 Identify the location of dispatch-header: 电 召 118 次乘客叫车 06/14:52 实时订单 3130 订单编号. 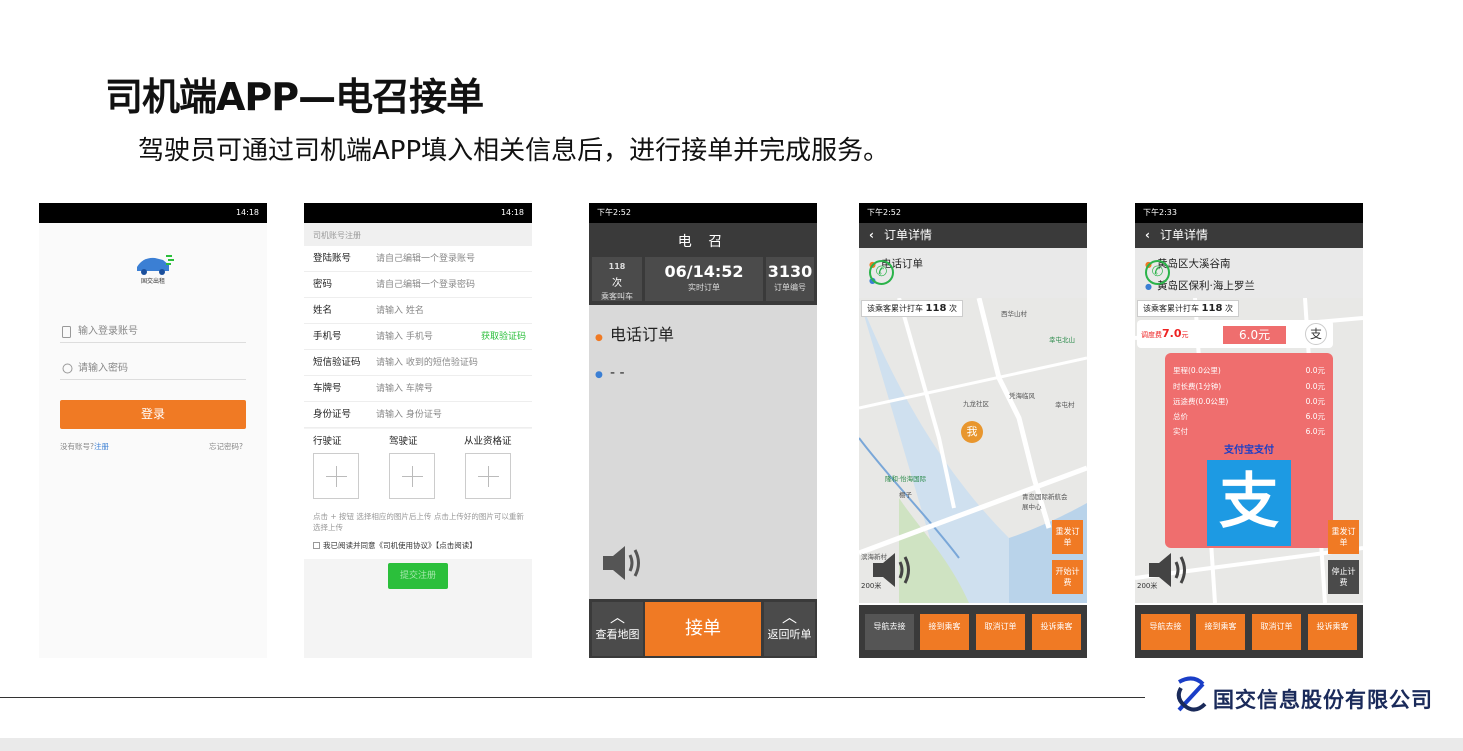
(703, 264).